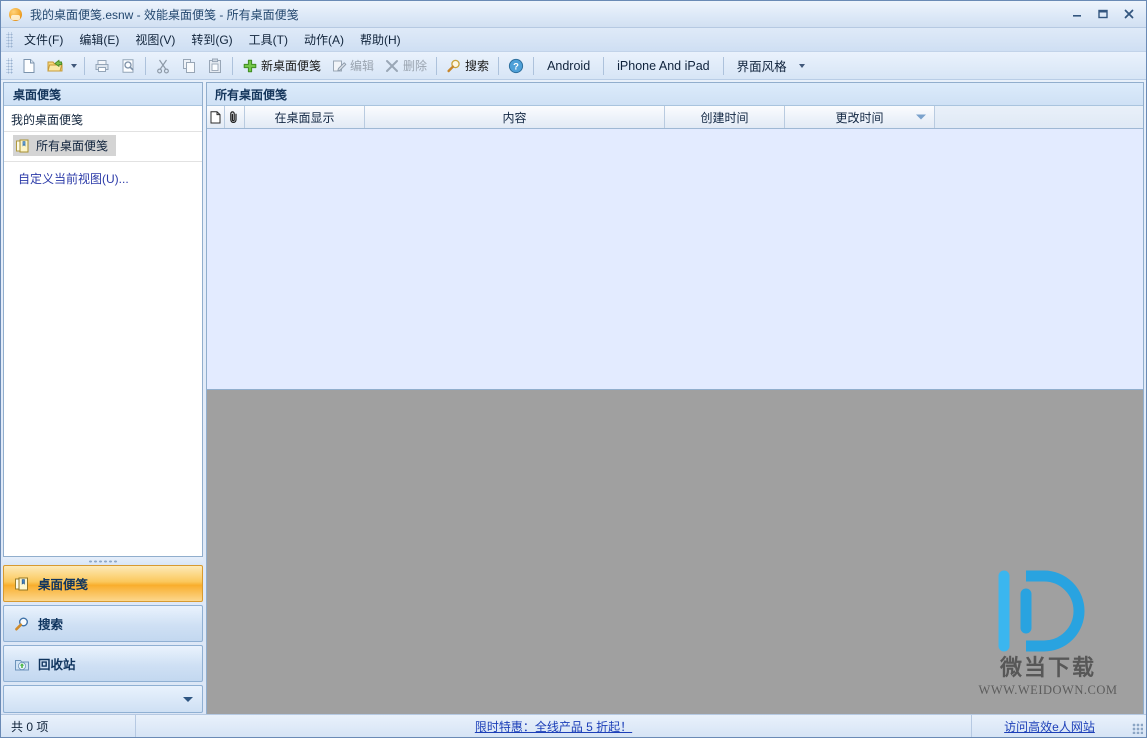  I want to click on copy-button, so click(189, 65).